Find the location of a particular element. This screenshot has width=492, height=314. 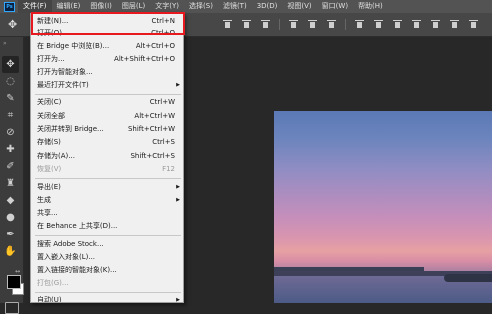

menu-item-close-all: 关闭全部 Alt+Ctrl+W is located at coordinates (107, 116).